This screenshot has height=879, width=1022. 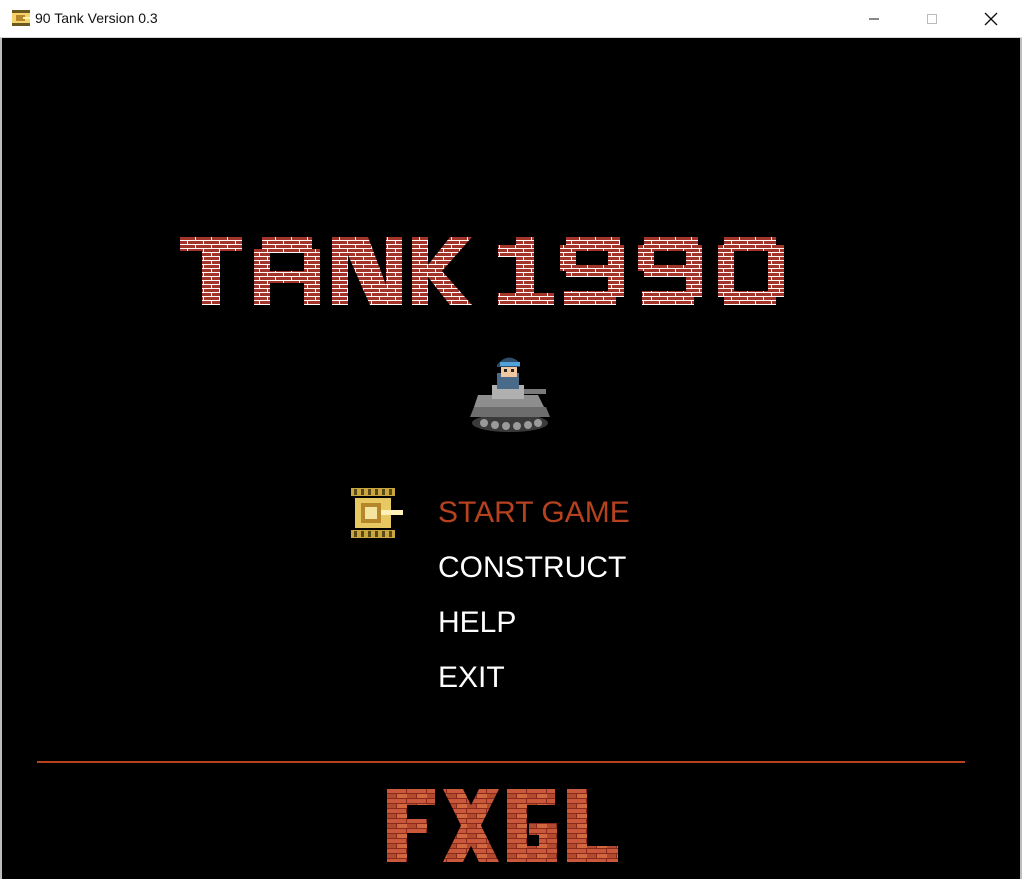 I want to click on menu-help: HELP, so click(x=477, y=623).